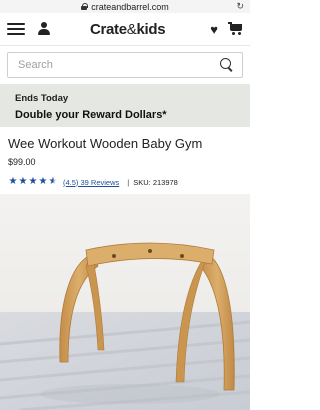 This screenshot has width=320, height=410. I want to click on promo-banner: Ends Today Double your Reward Dollars*, so click(125, 105).